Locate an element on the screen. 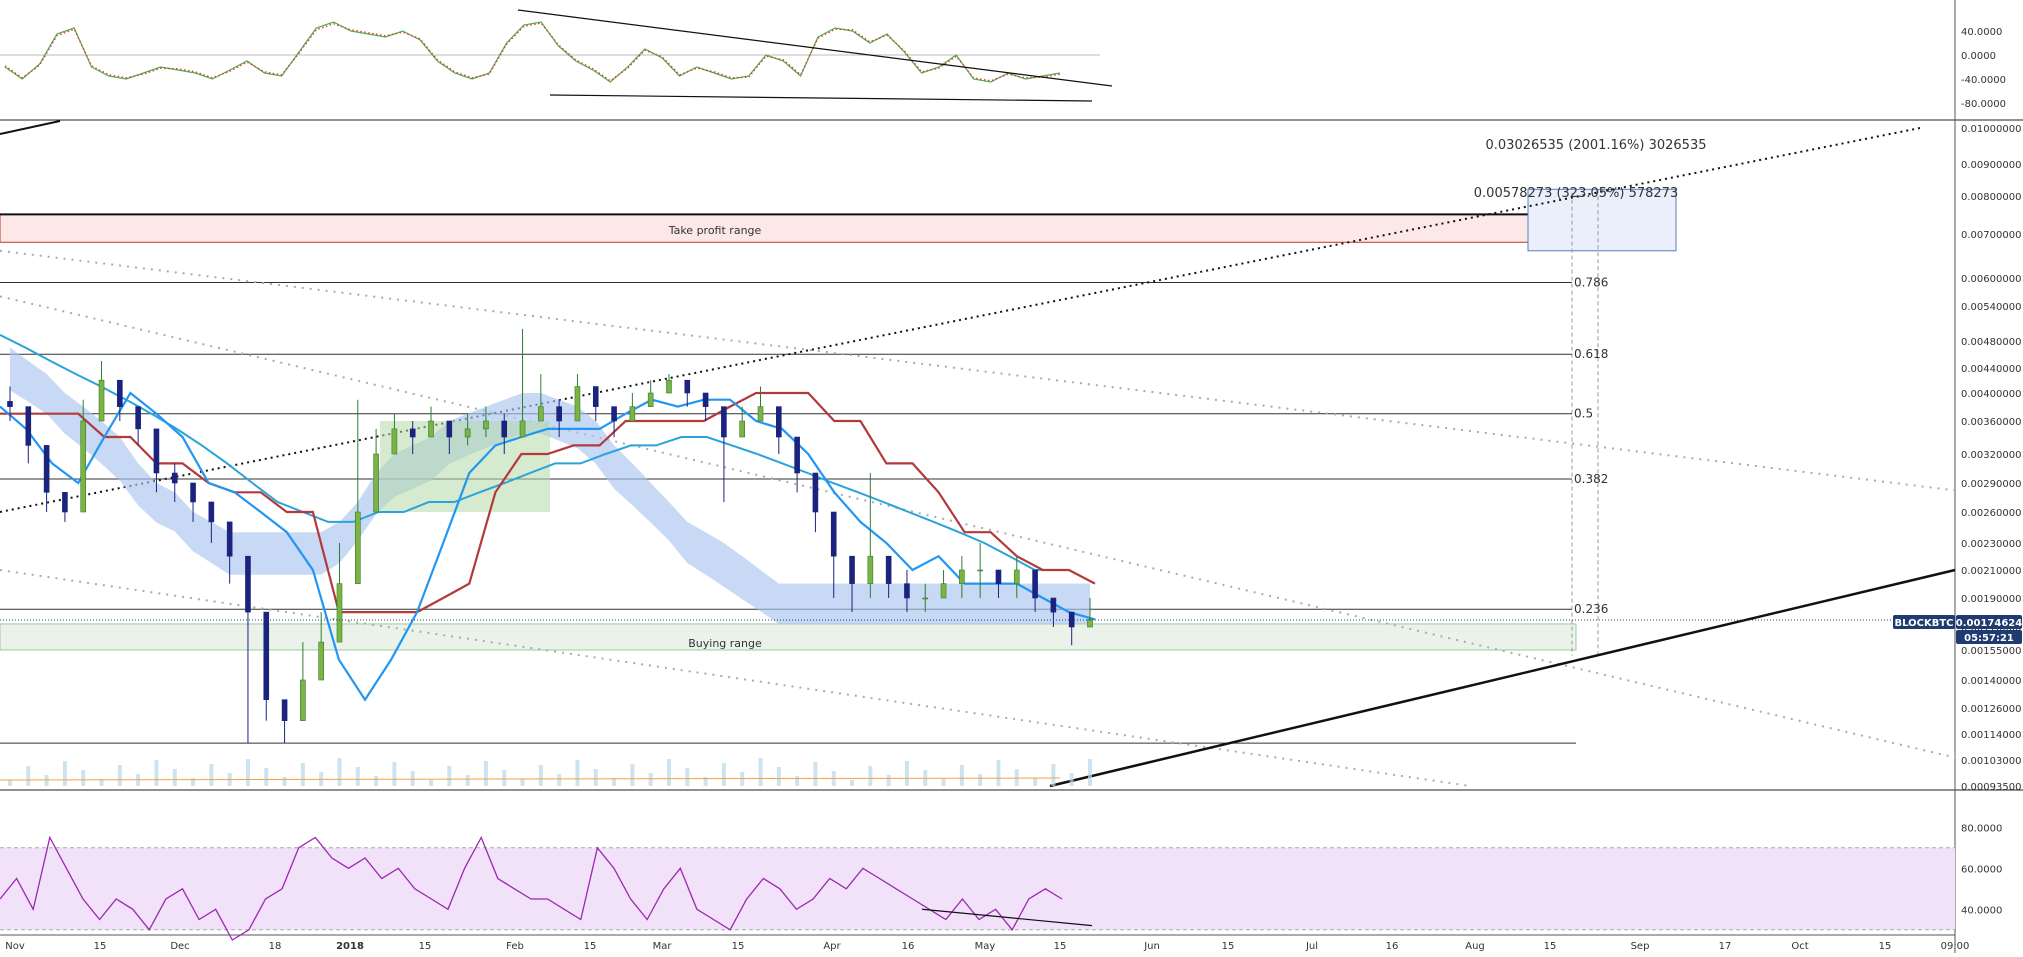 This screenshot has width=2023, height=957. price-tick-label: 0.00126000 is located at coordinates (1991, 709).